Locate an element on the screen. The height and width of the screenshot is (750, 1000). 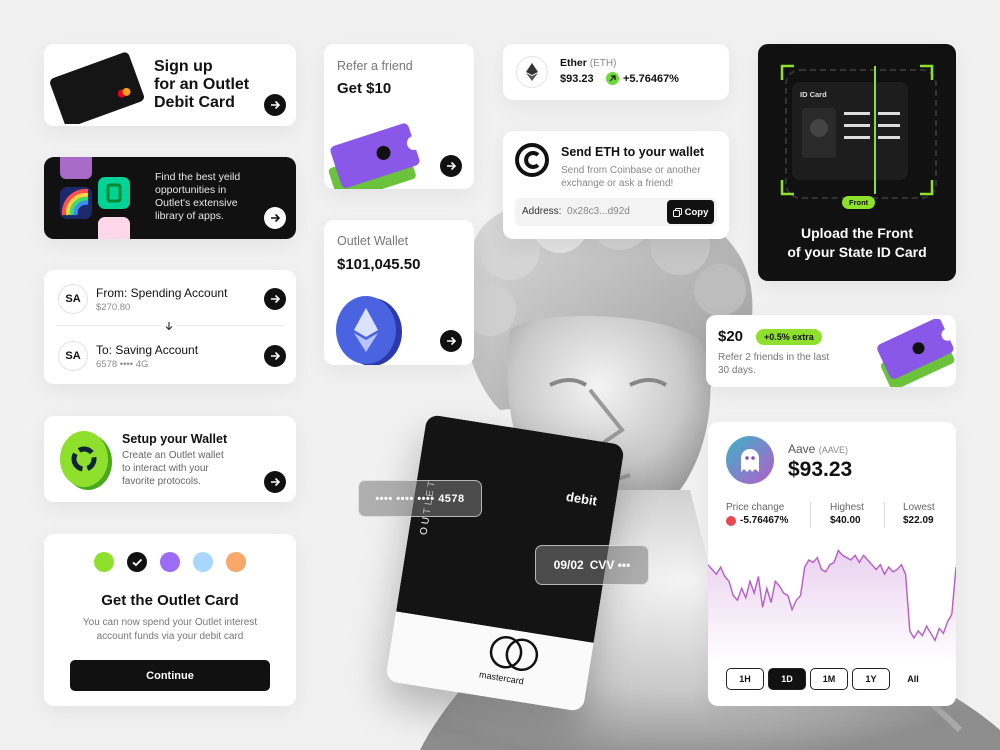
timeframe-button-1h: 1H is located at coordinates (745, 679).